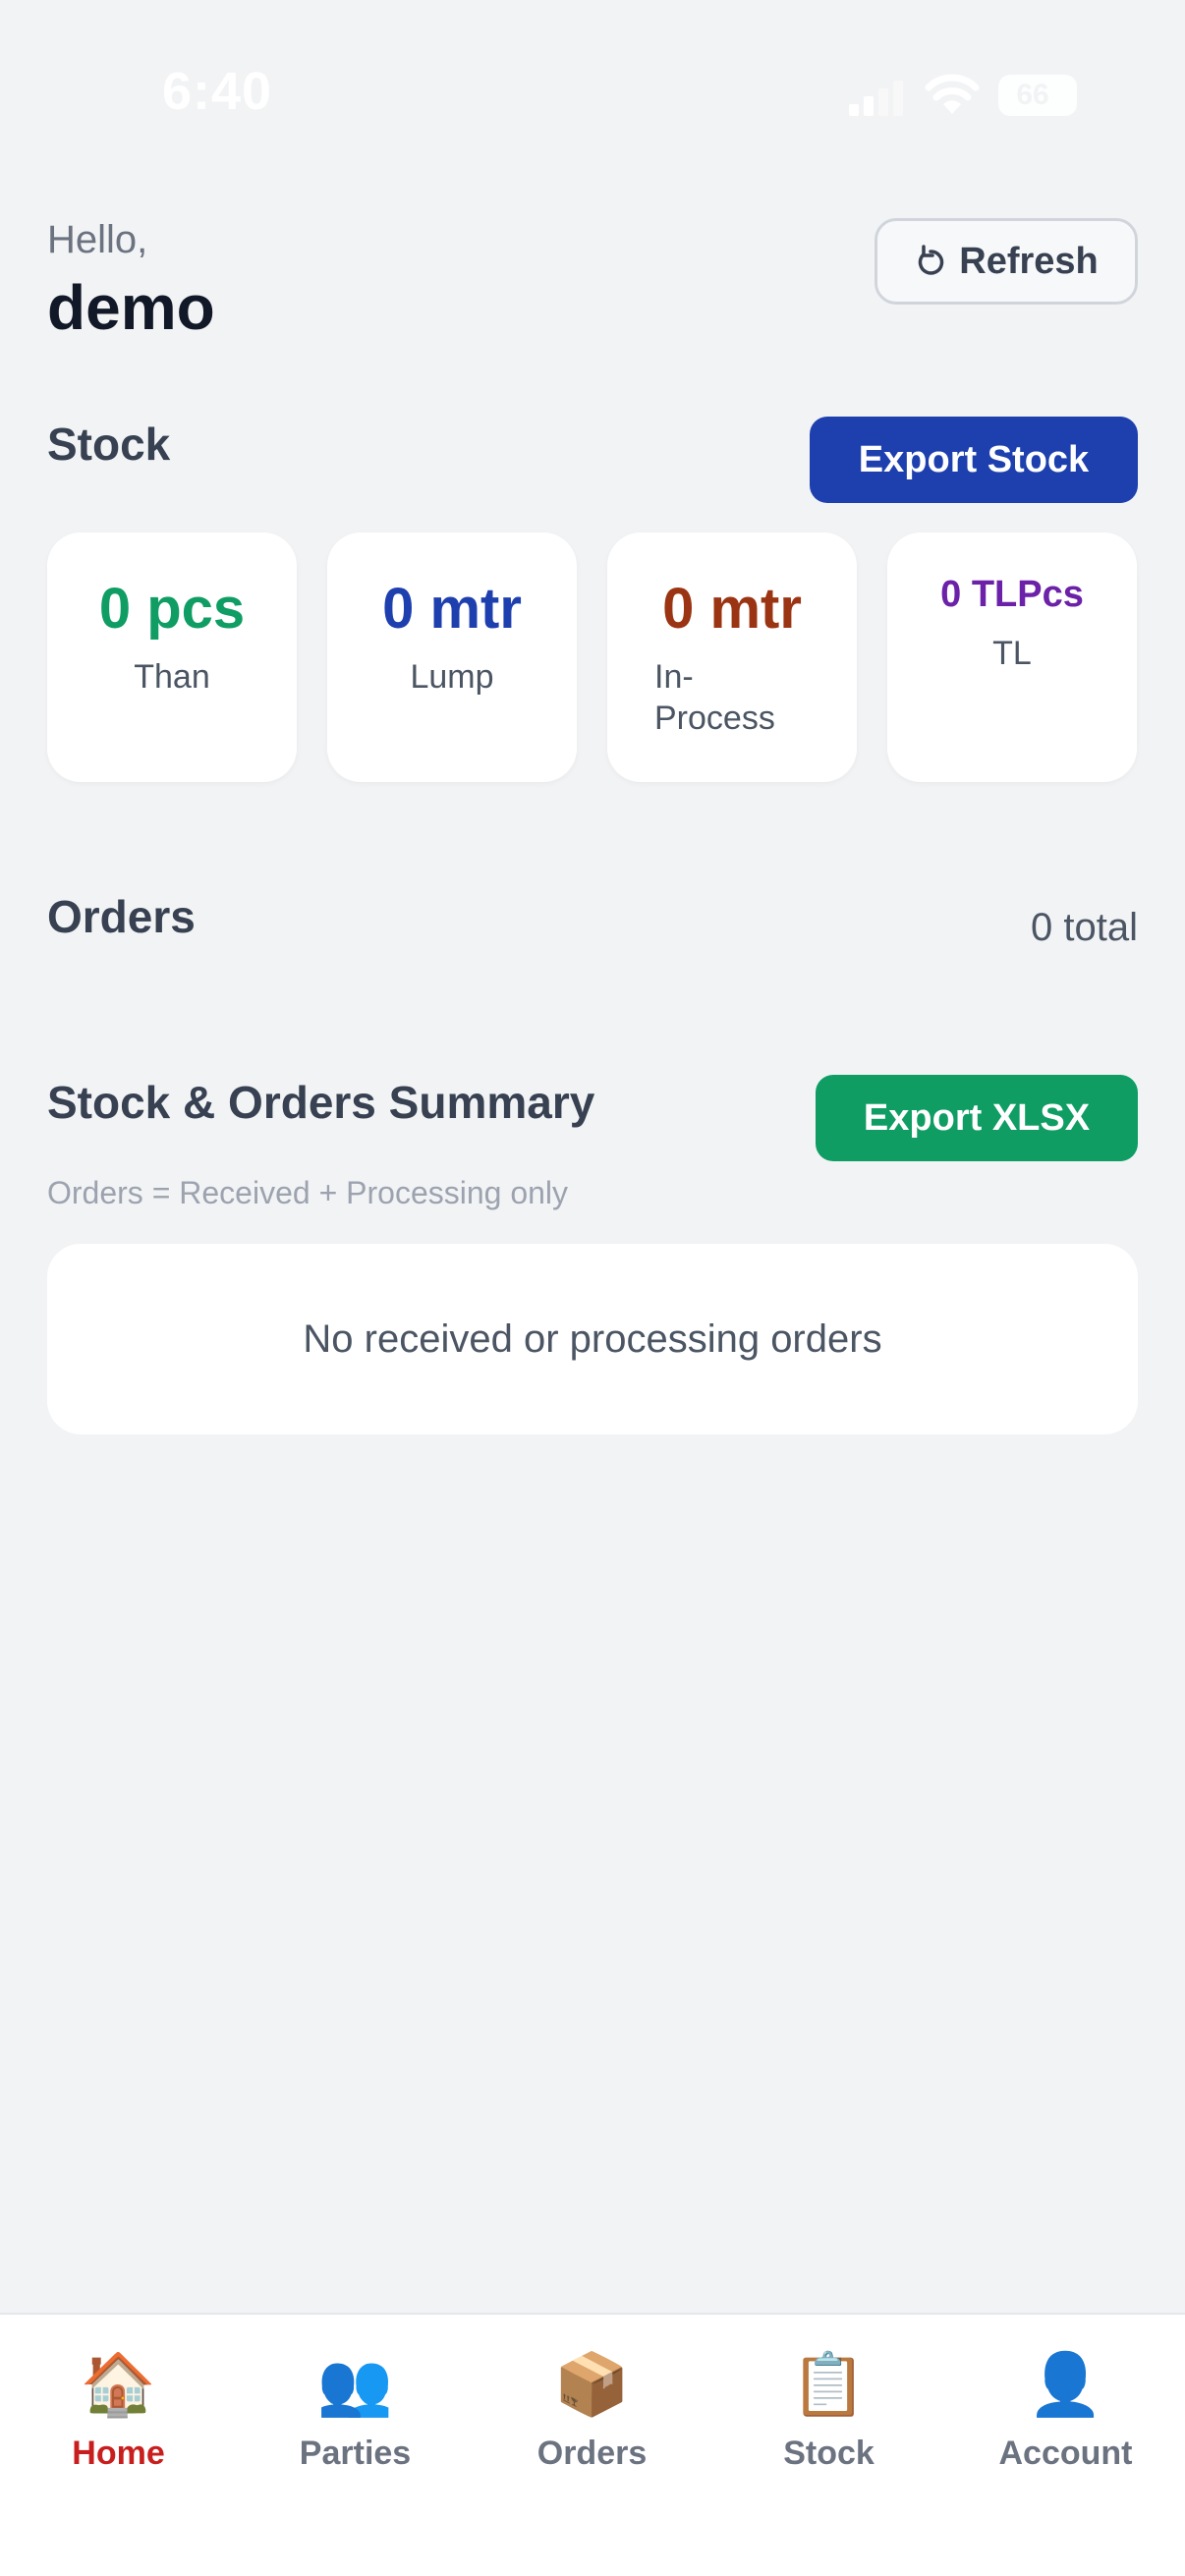  What do you see at coordinates (122, 916) in the screenshot?
I see `orders-section-title: Orders` at bounding box center [122, 916].